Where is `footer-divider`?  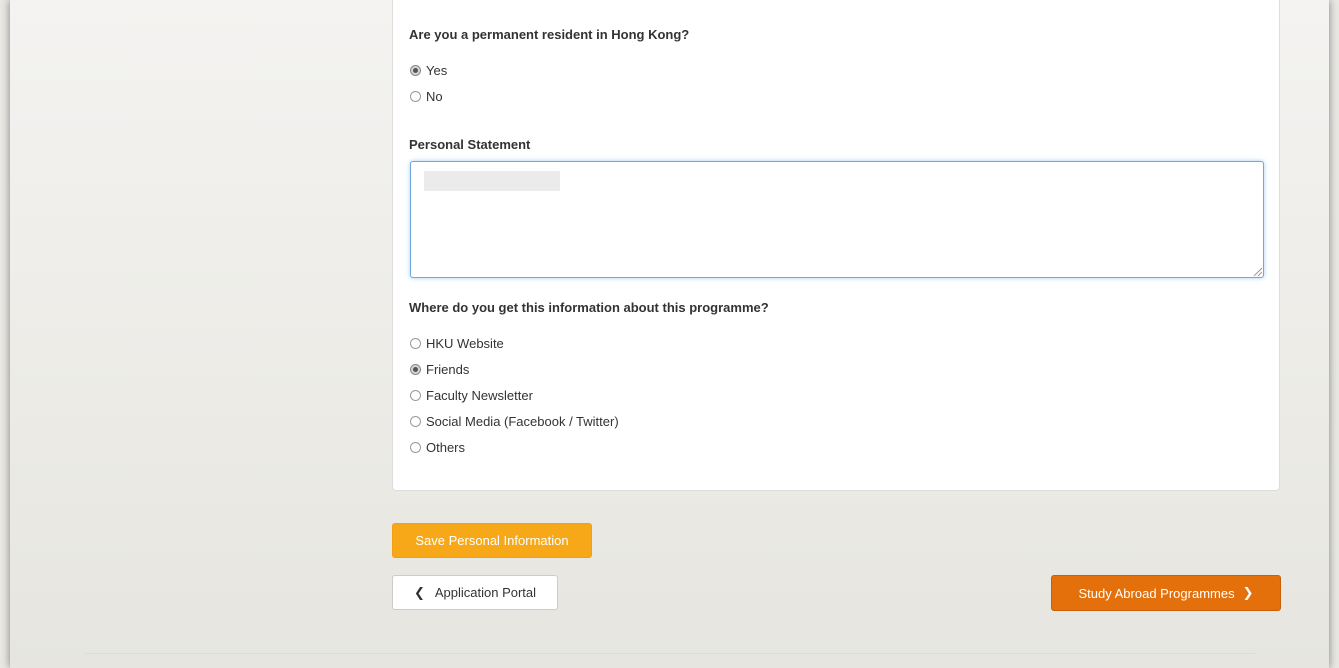
footer-divider is located at coordinates (670, 653).